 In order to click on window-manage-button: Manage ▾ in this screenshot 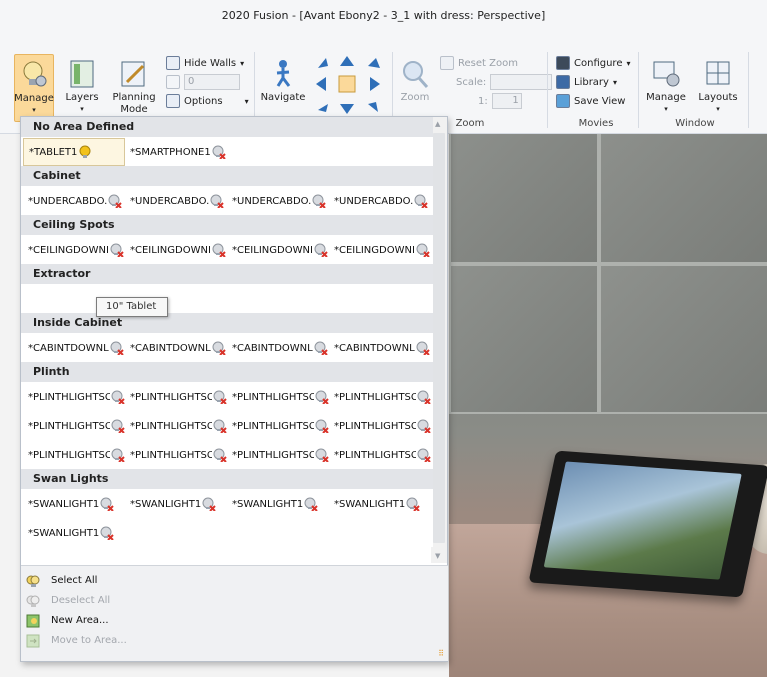, I will do `click(666, 83)`.